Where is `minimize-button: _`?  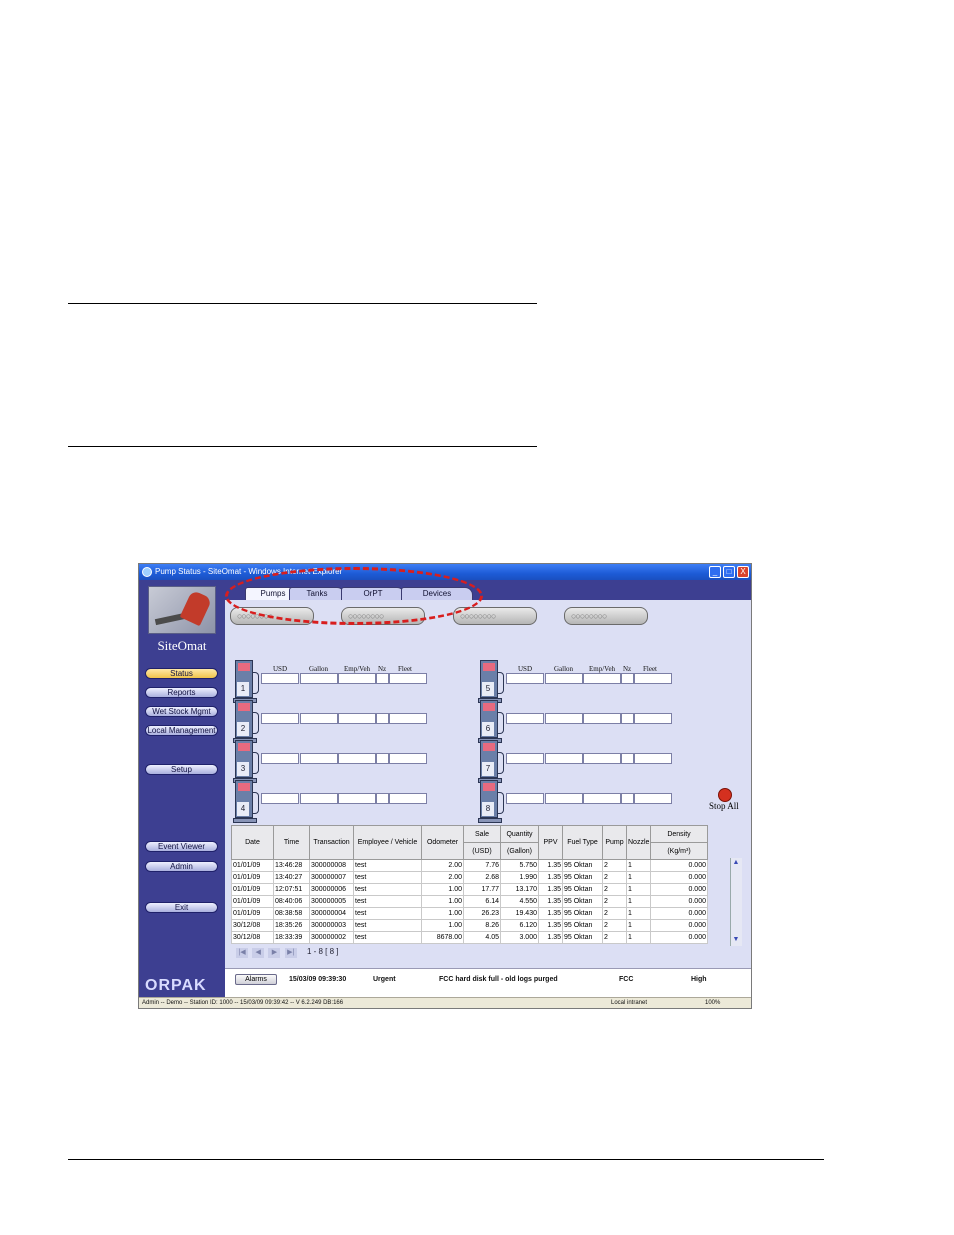 minimize-button: _ is located at coordinates (715, 572).